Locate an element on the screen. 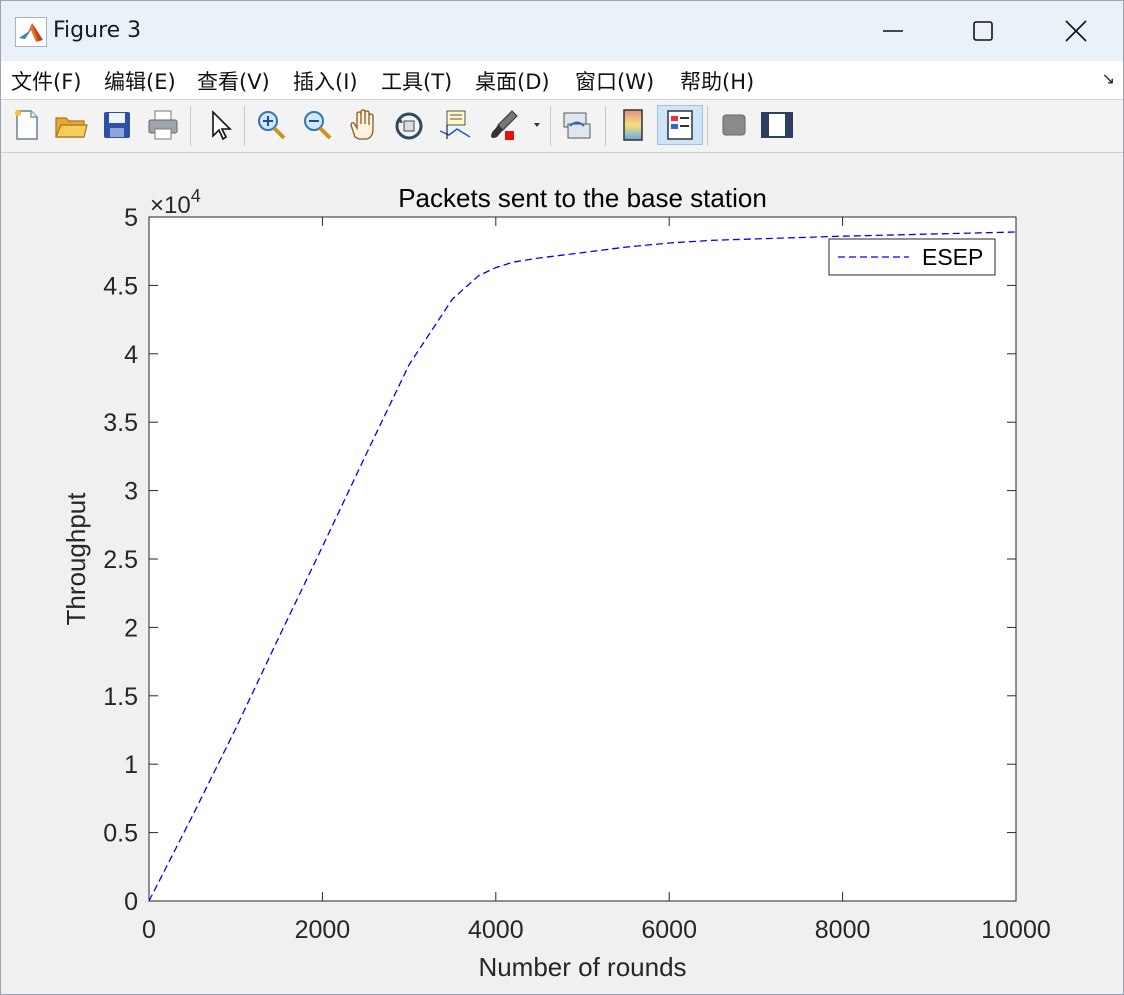 This screenshot has width=1124, height=995. menu-file: 文件(F) is located at coordinates (46, 81).